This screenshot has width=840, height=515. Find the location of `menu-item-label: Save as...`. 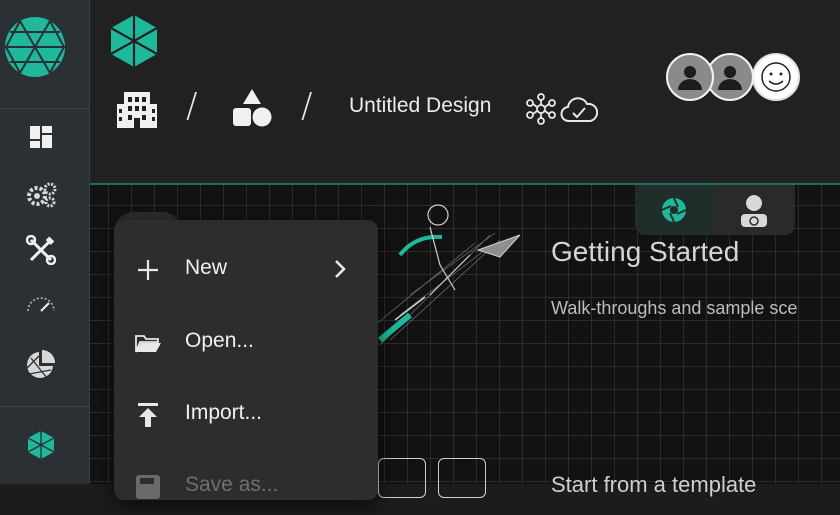

menu-item-label: Save as... is located at coordinates (232, 484).